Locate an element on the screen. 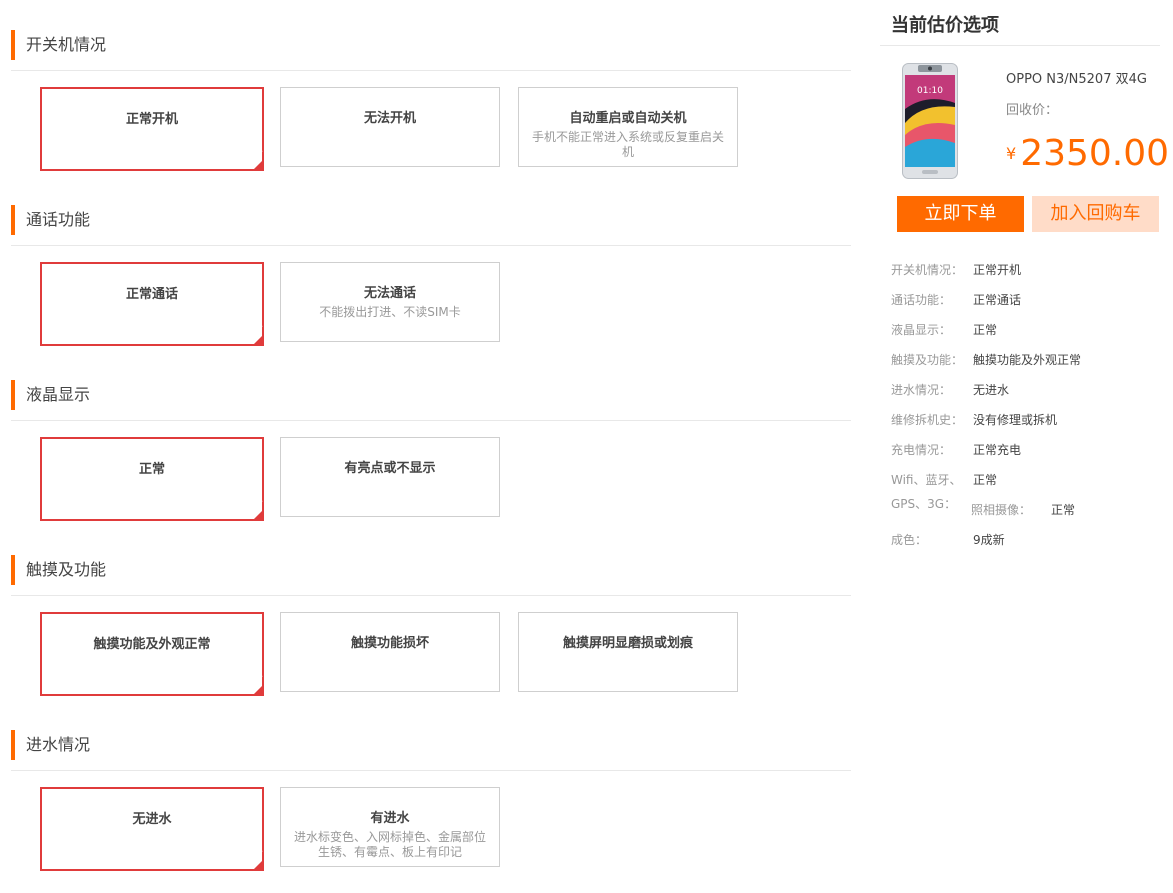 The height and width of the screenshot is (893, 1173). summary-row: 进水情况： 无进水 is located at coordinates (950, 390).